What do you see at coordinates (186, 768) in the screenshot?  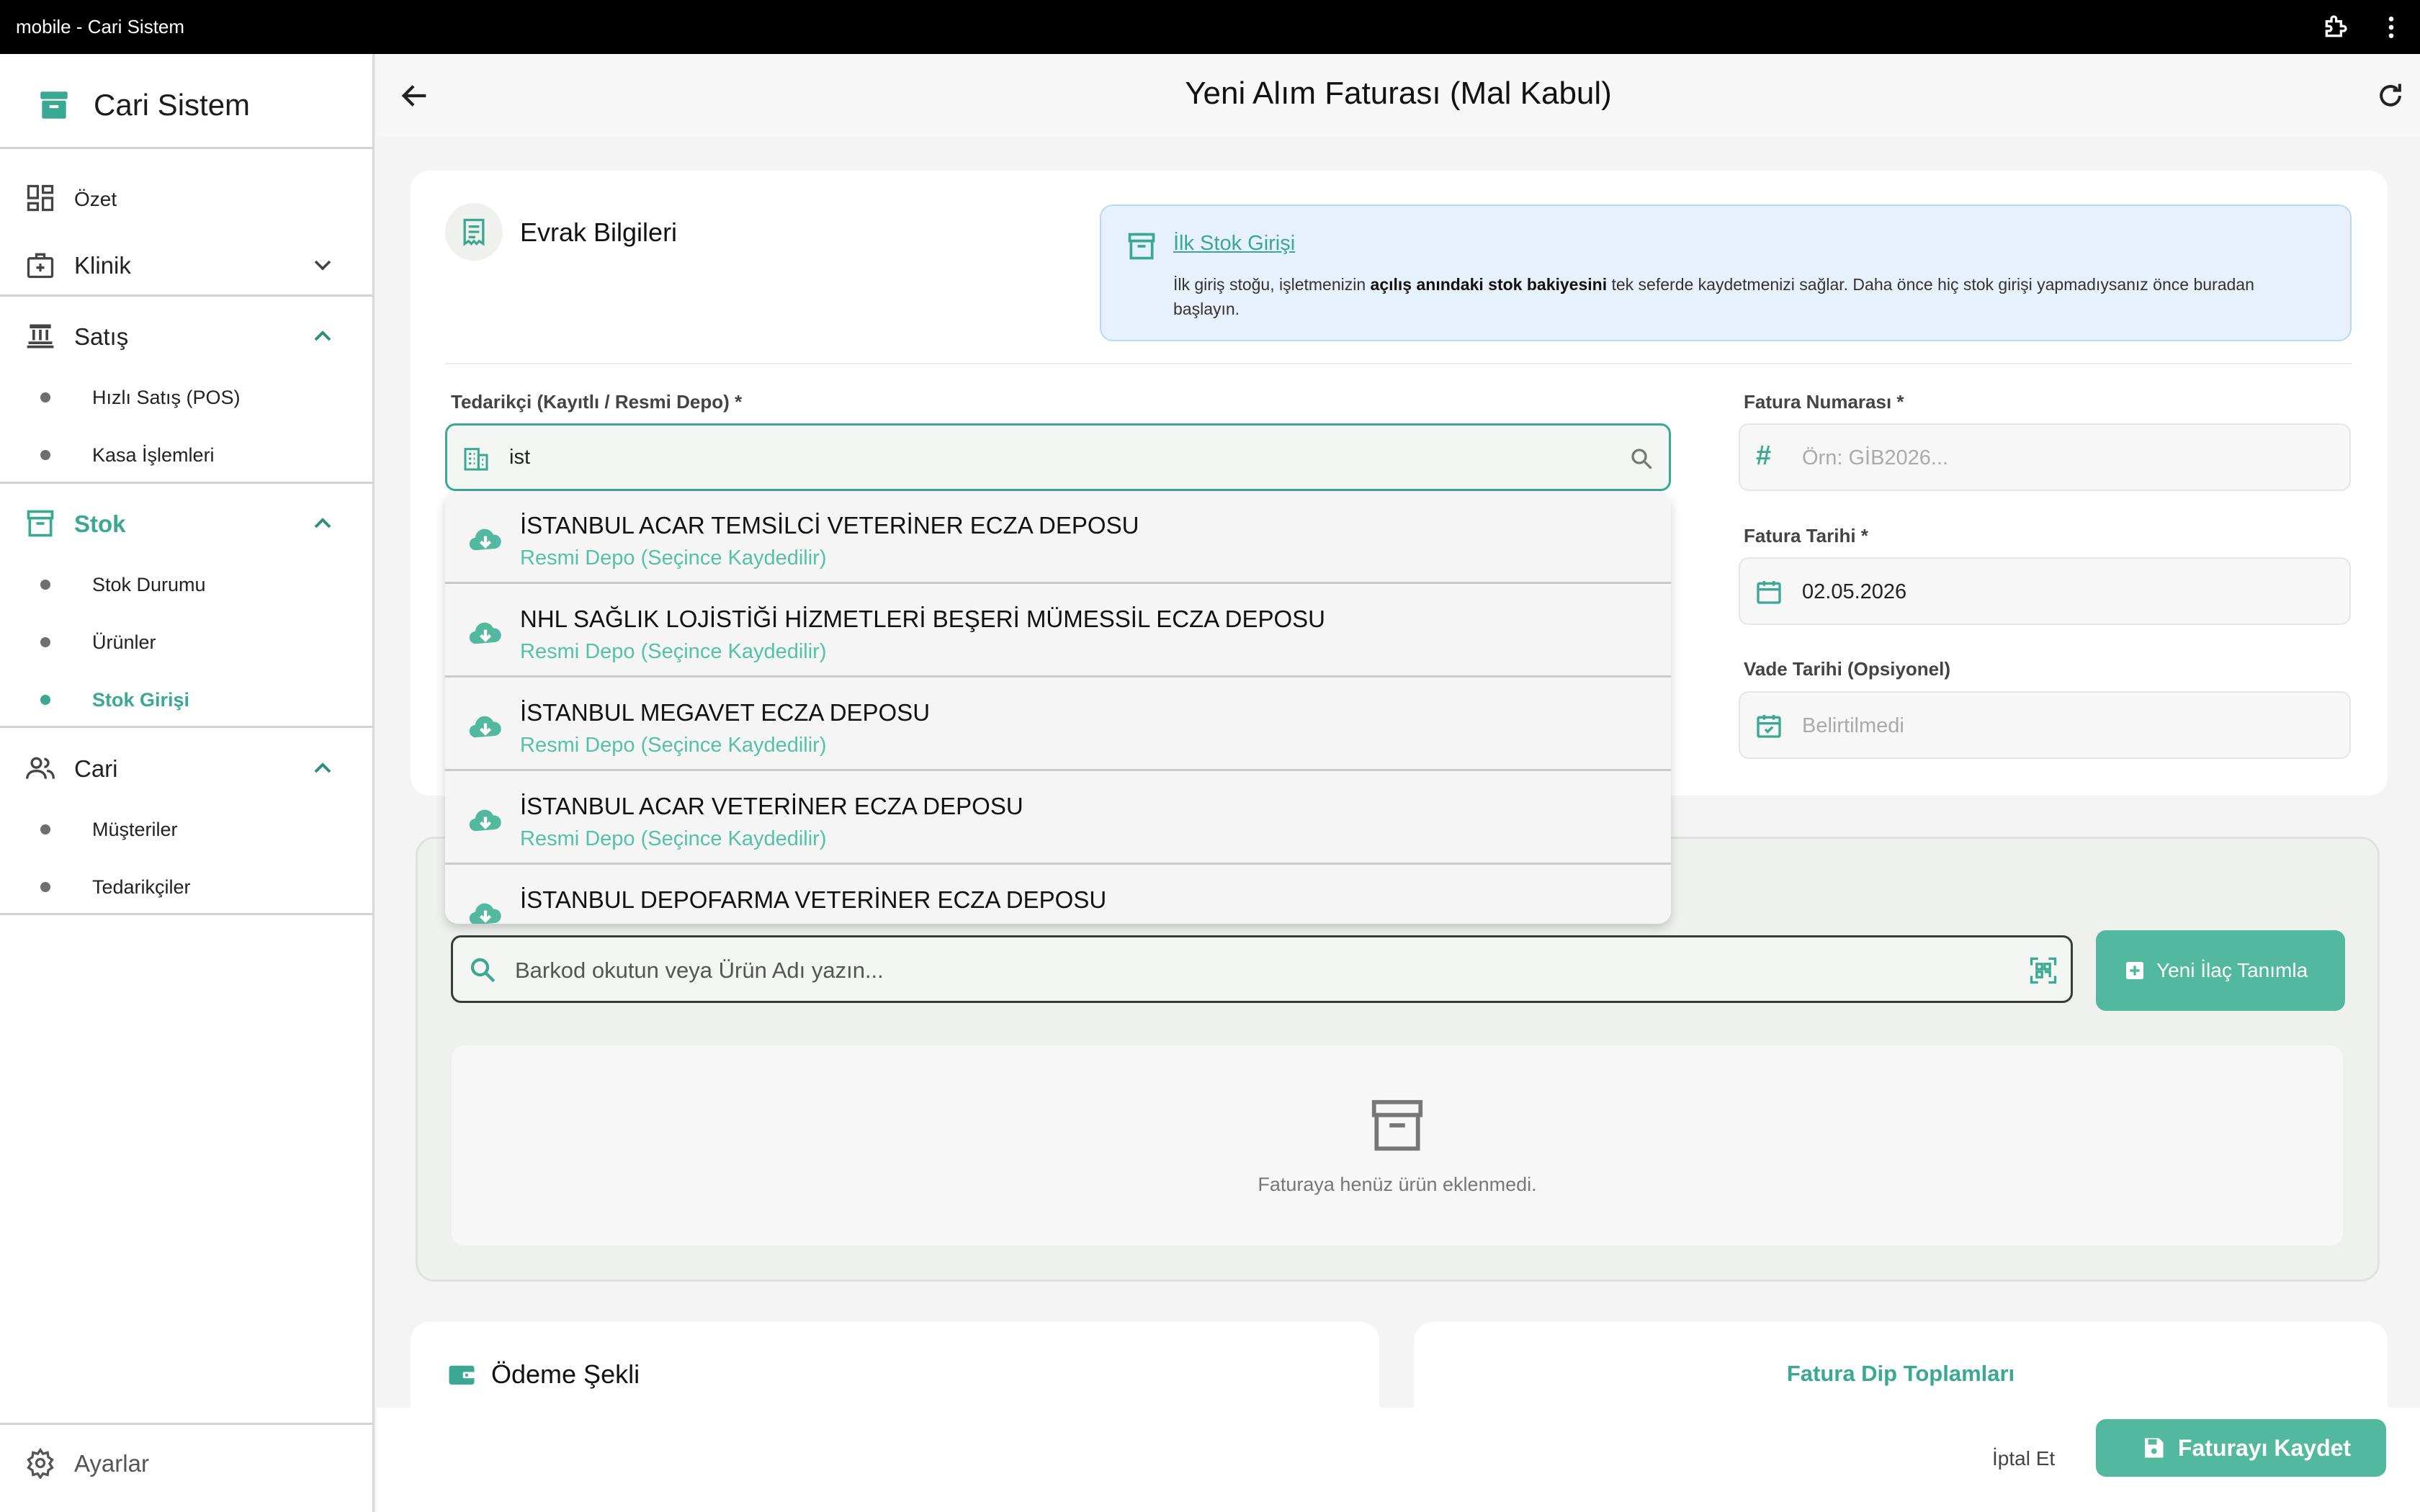 I see `sidebar-item-cari: Cari` at bounding box center [186, 768].